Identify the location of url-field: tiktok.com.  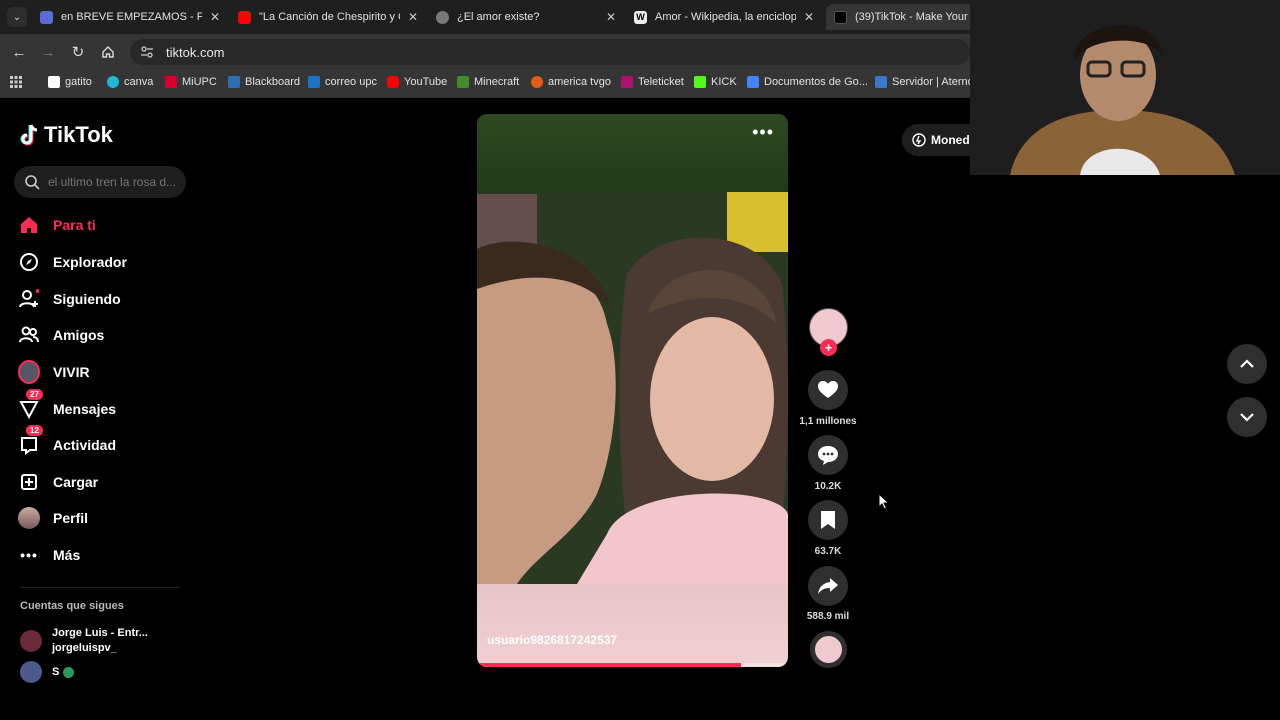
(550, 52).